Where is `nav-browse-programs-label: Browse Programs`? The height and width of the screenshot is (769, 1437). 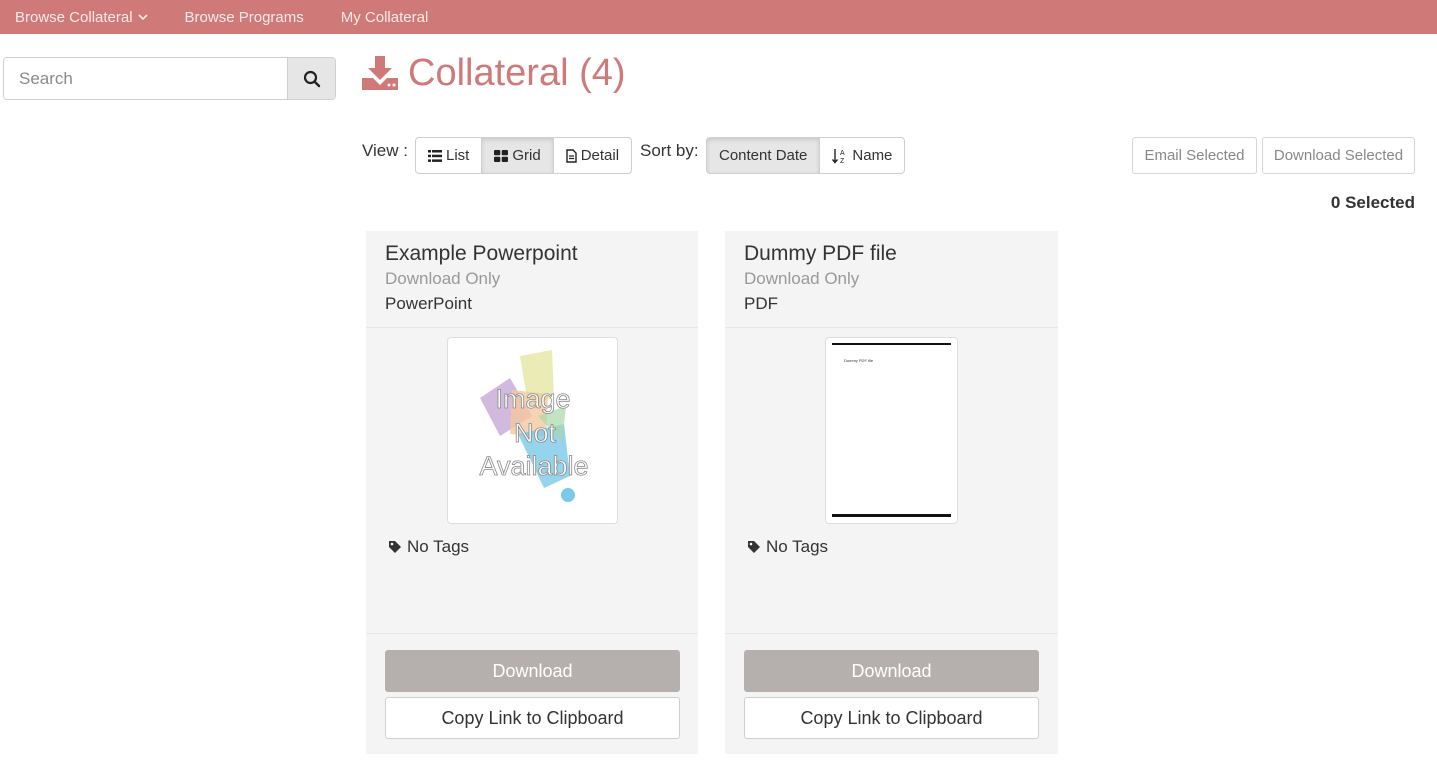 nav-browse-programs-label: Browse Programs is located at coordinates (244, 17).